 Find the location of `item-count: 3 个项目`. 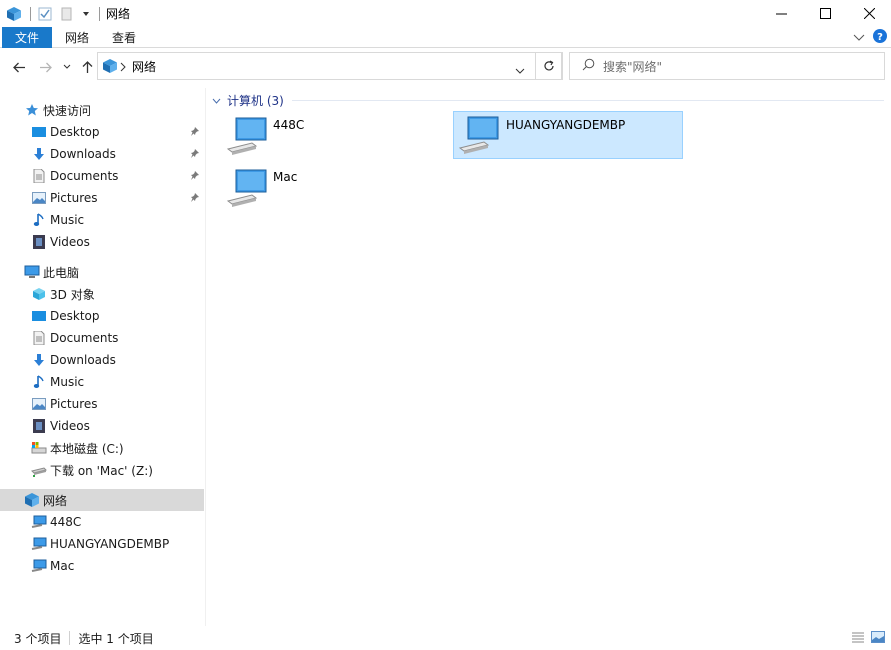

item-count: 3 个项目 is located at coordinates (38, 638).